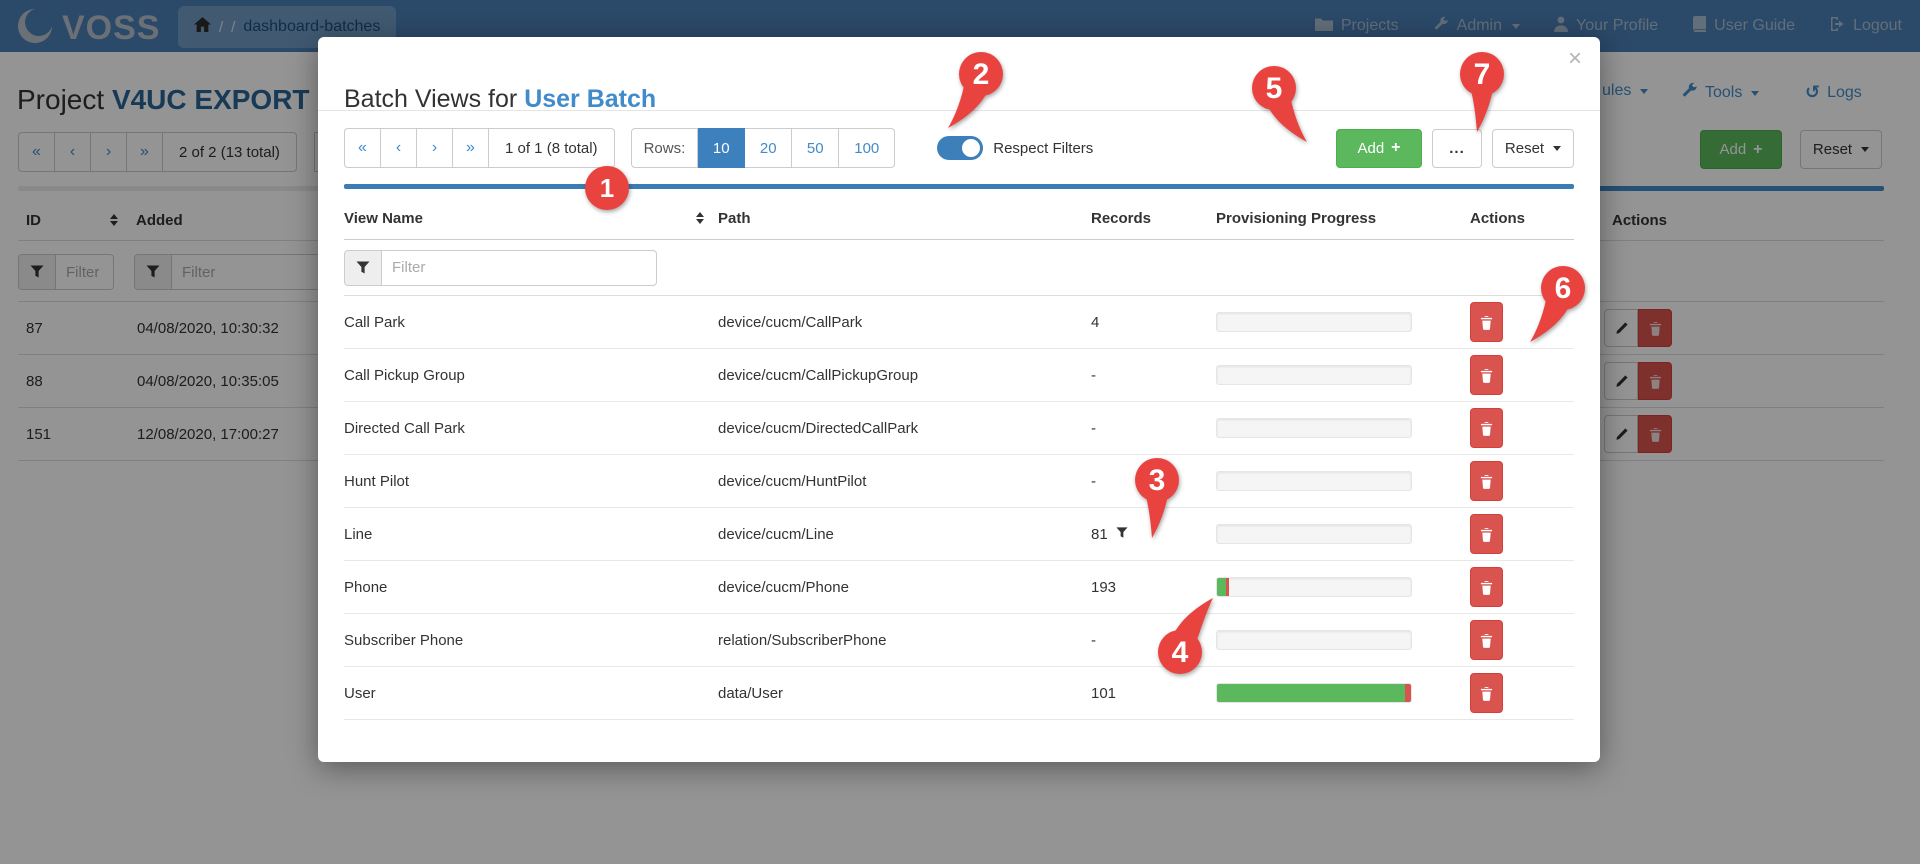 This screenshot has height=864, width=1920. I want to click on plus-icon: +, so click(1396, 147).